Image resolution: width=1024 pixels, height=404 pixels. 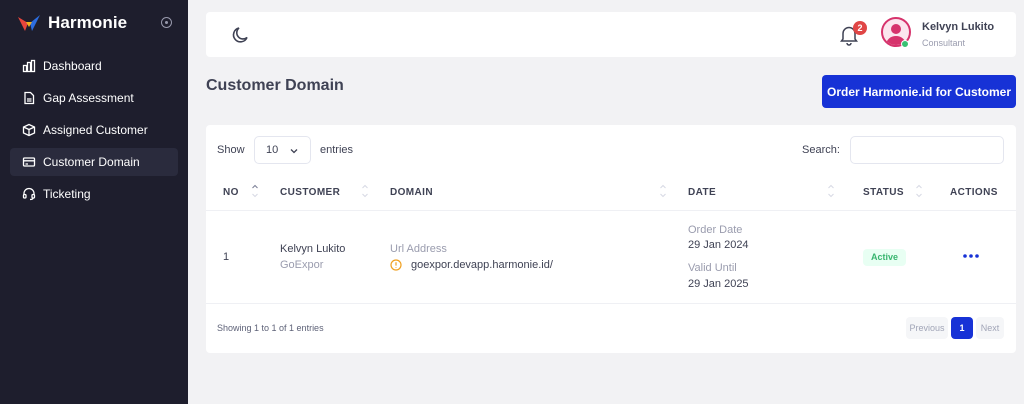 I want to click on show-label: Show, so click(x=231, y=150).